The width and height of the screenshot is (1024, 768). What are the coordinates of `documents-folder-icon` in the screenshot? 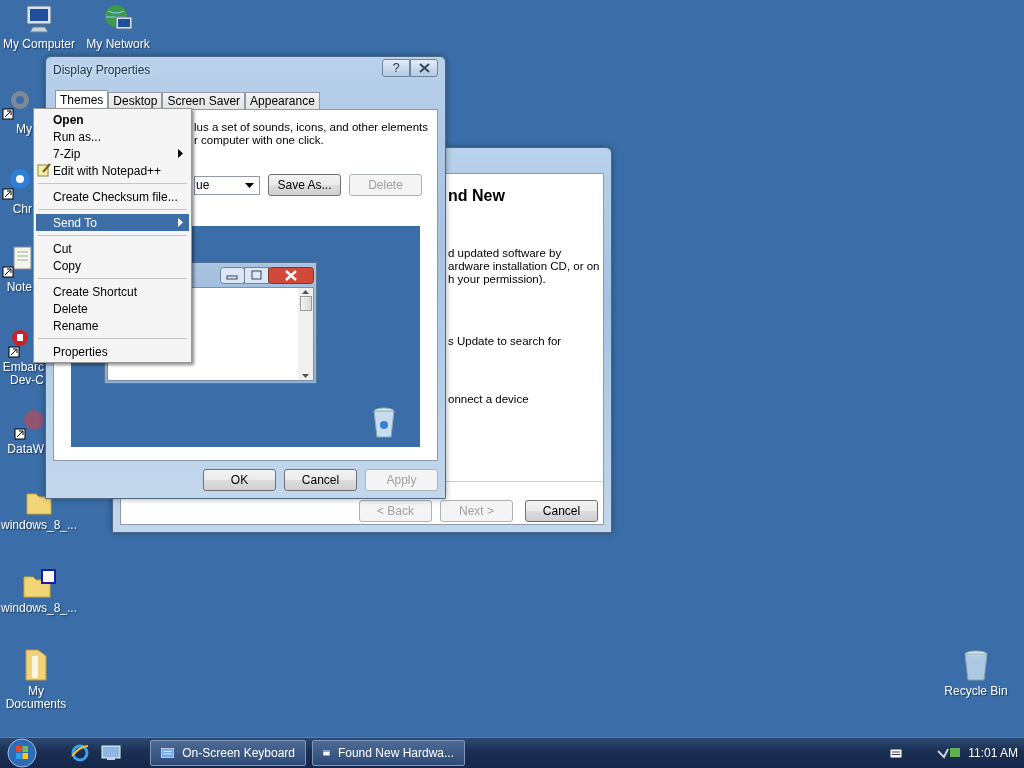 It's located at (36, 665).